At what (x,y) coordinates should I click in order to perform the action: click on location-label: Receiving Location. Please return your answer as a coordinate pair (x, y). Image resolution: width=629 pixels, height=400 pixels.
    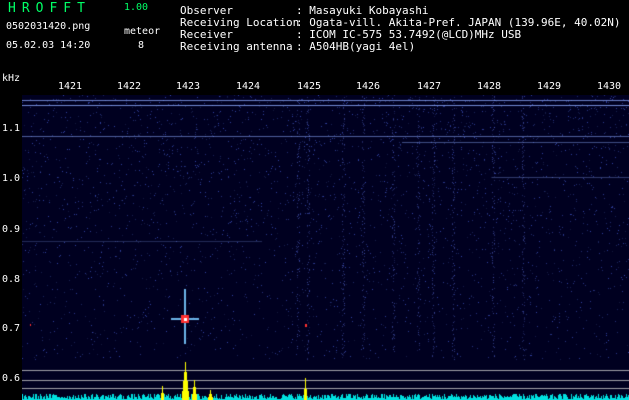
    Looking at the image, I should click on (240, 22).